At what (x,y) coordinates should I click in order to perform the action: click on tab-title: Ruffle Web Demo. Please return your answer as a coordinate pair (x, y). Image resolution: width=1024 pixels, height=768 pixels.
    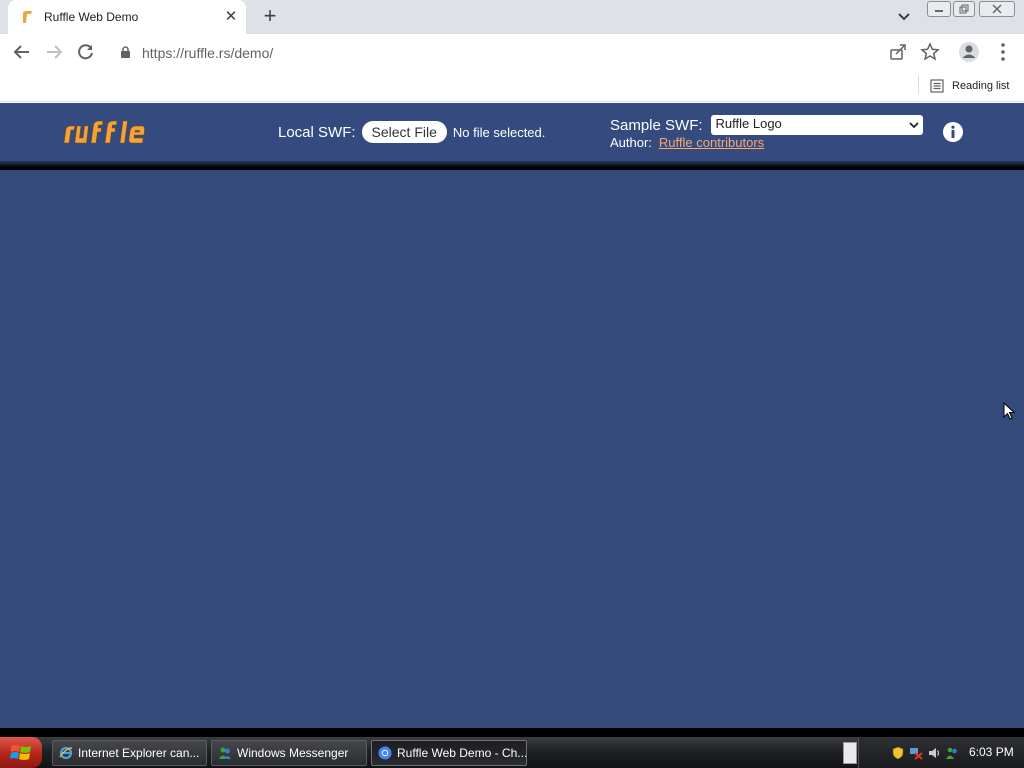
    Looking at the image, I should click on (91, 17).